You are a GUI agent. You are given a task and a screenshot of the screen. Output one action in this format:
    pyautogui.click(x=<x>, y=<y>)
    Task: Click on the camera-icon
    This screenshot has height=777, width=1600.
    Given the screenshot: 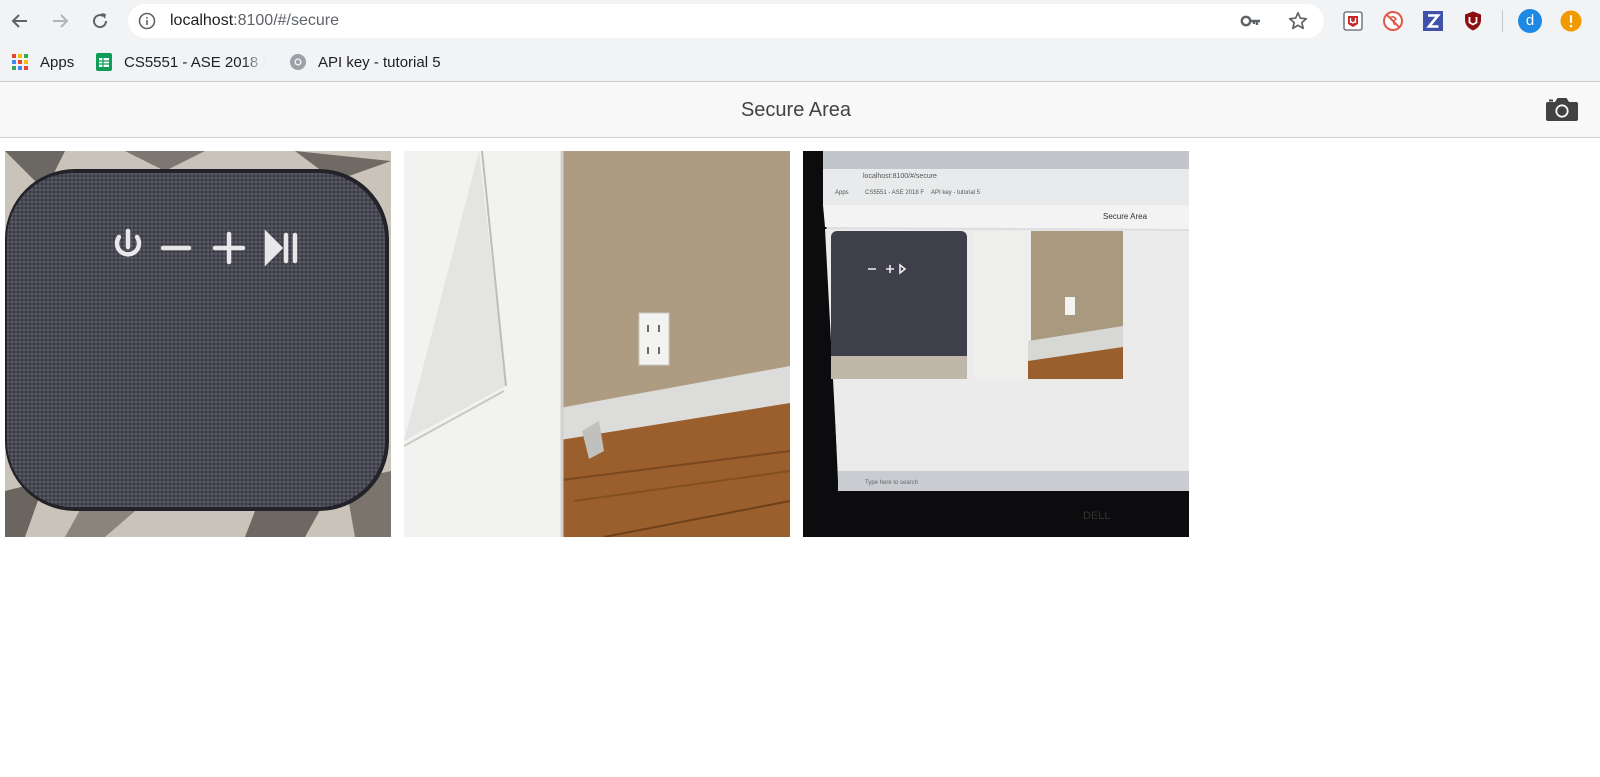 What is the action you would take?
    pyautogui.click(x=1562, y=109)
    